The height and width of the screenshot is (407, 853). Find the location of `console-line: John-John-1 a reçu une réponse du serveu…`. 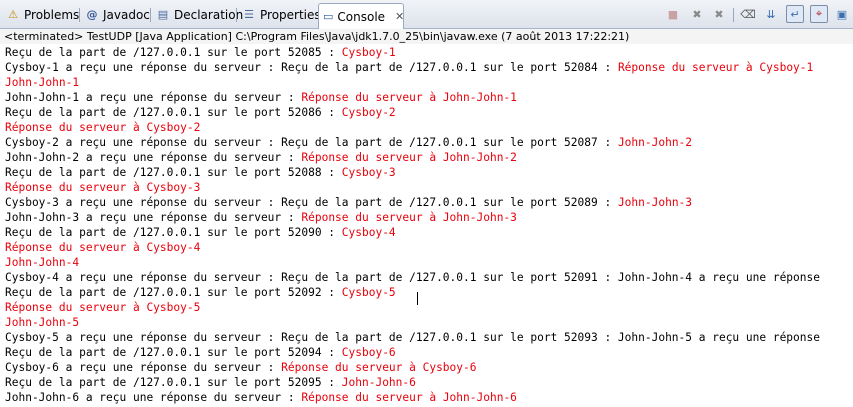

console-line: John-John-1 a reçu une réponse du serveu… is located at coordinates (261, 97).